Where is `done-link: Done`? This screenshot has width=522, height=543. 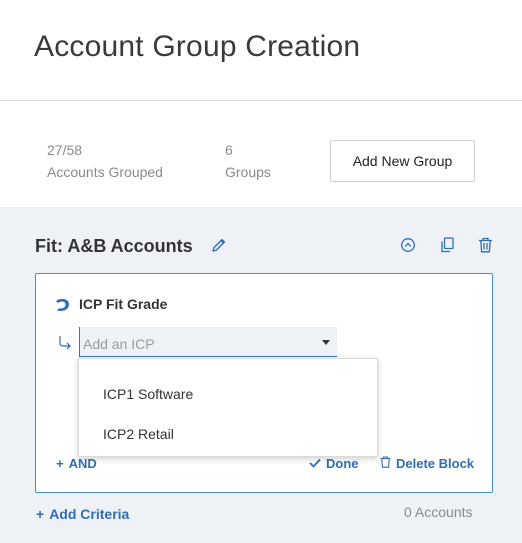 done-link: Done is located at coordinates (334, 463).